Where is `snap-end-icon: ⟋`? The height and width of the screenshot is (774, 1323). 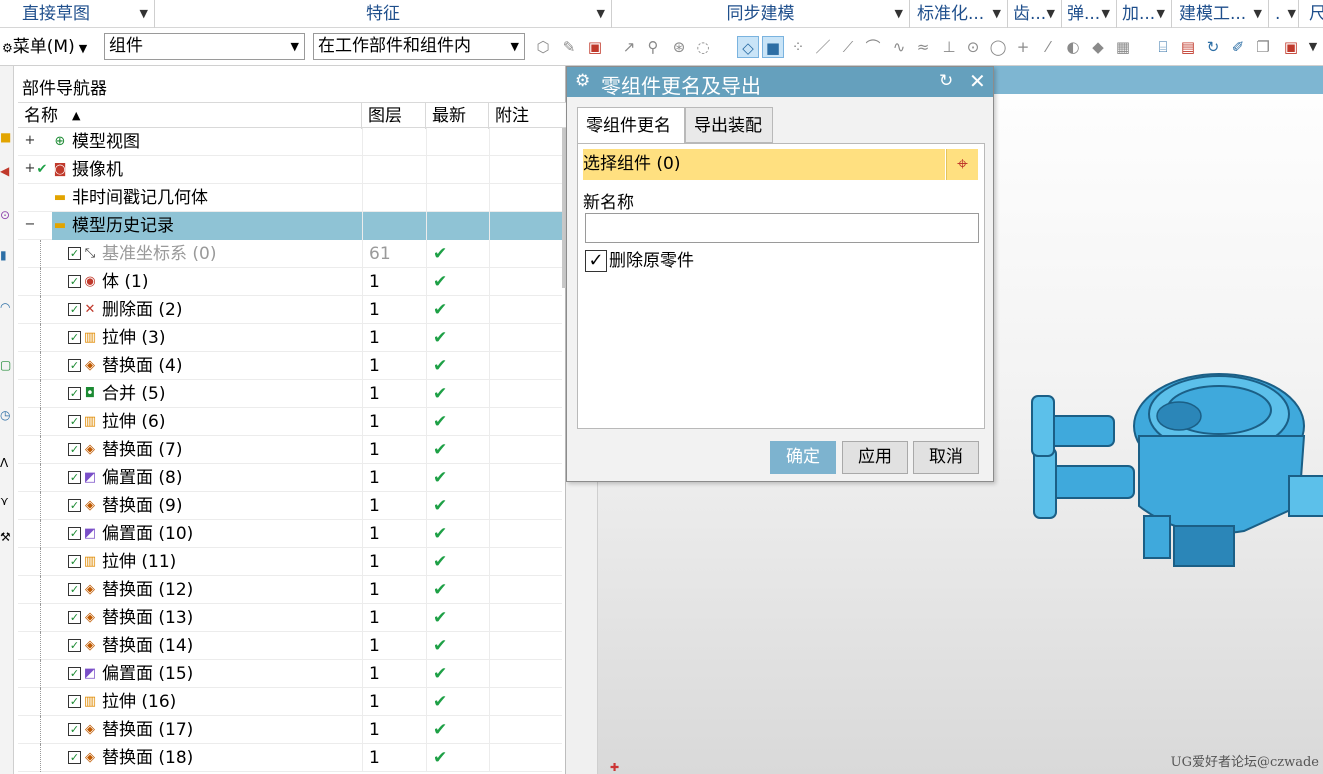 snap-end-icon: ⟋ is located at coordinates (848, 47).